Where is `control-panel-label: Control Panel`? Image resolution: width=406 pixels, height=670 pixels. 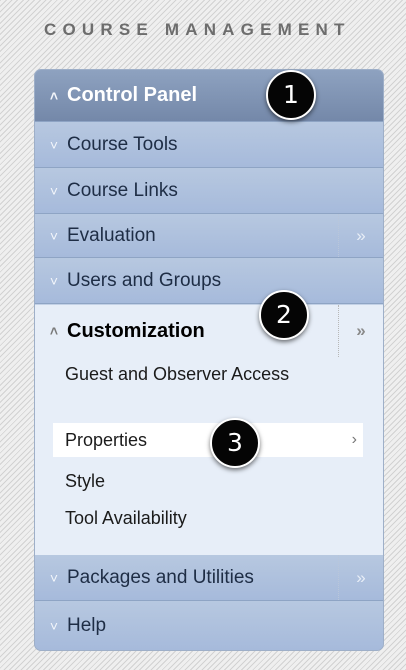 control-panel-label: Control Panel is located at coordinates (132, 95).